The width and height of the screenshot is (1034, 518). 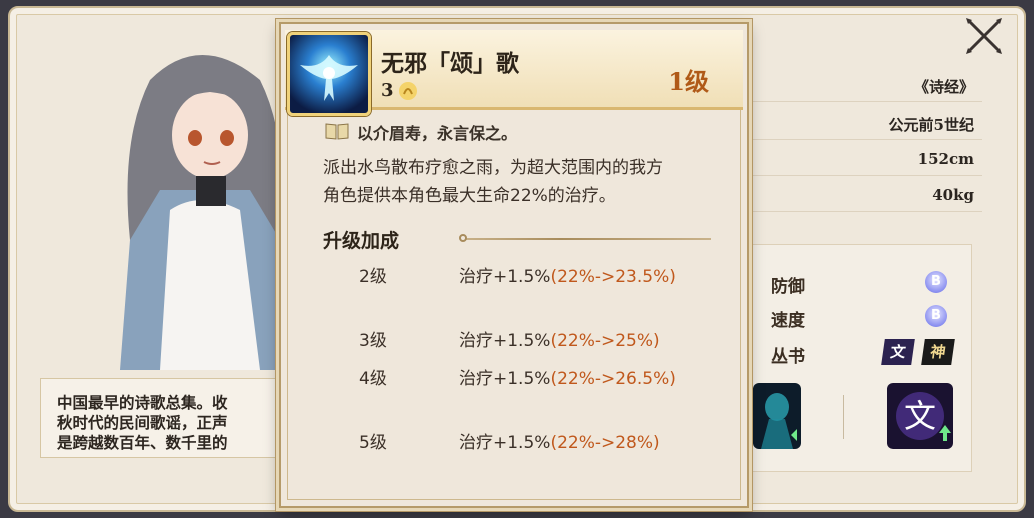 I want to click on skill-name: 无邪「颂」歌, so click(x=450, y=63).